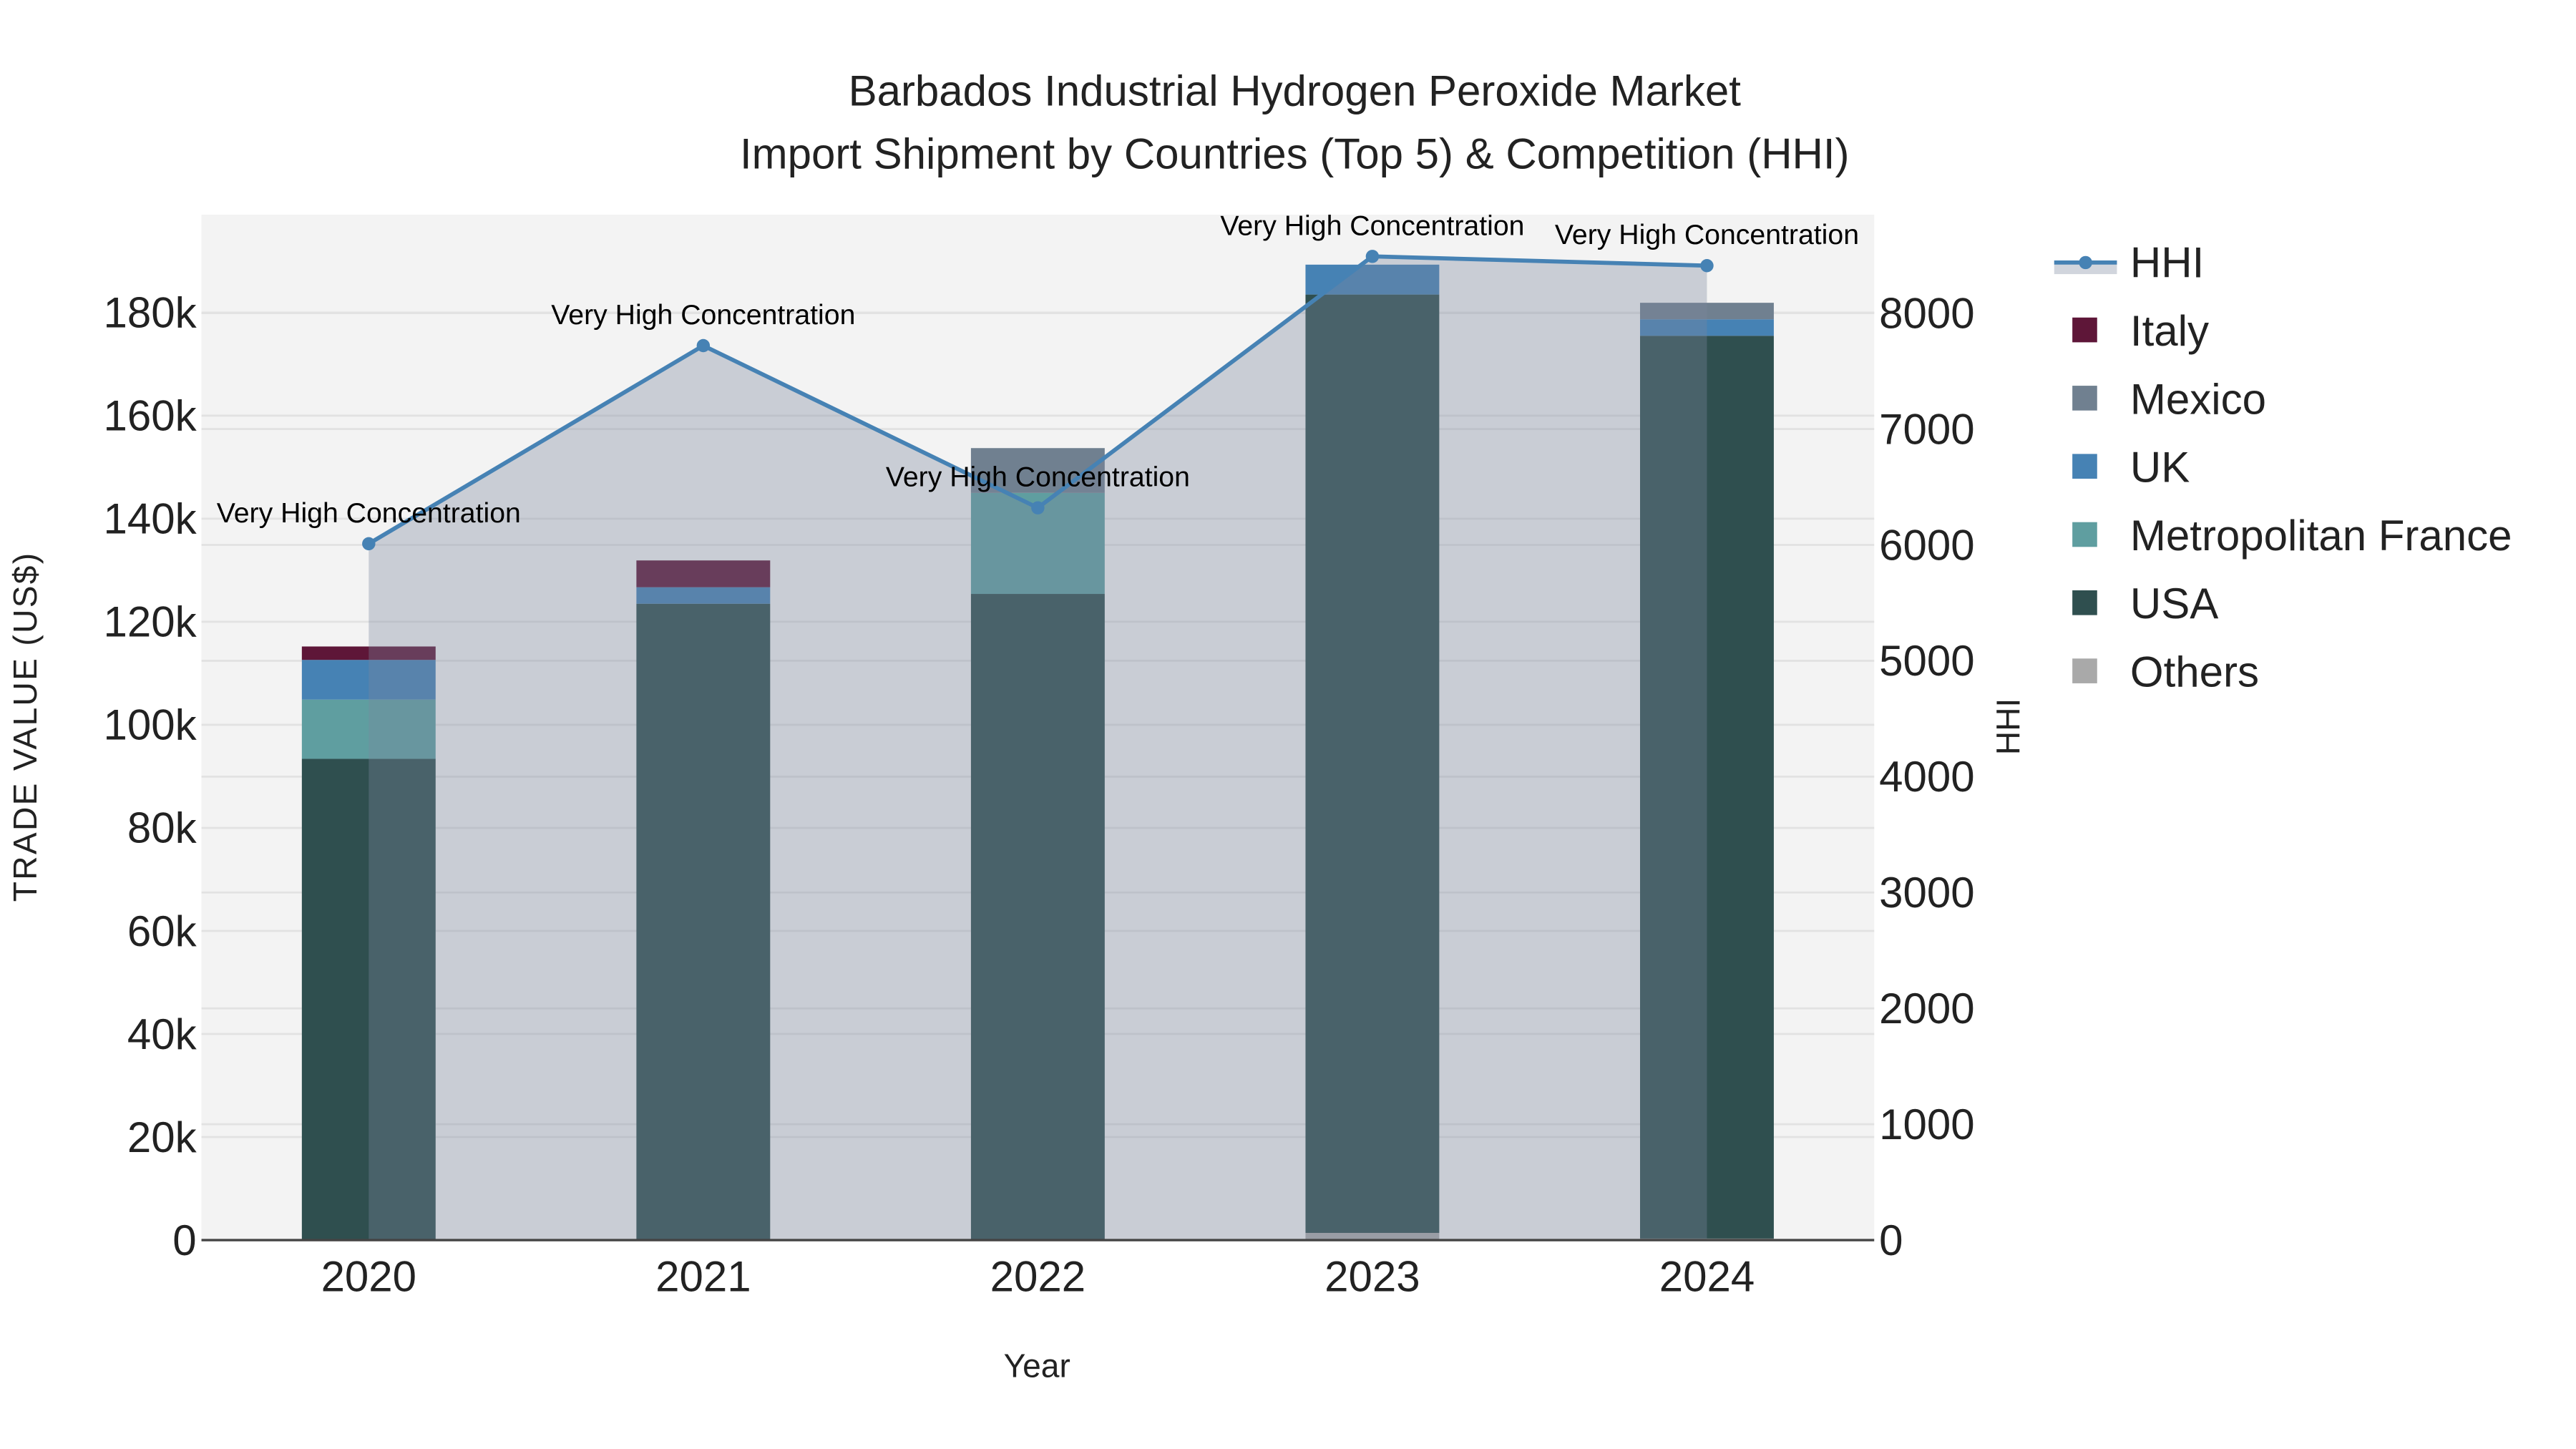 The image size is (2576, 1449). What do you see at coordinates (2321, 536) in the screenshot?
I see `legend-label: Metropolitan France` at bounding box center [2321, 536].